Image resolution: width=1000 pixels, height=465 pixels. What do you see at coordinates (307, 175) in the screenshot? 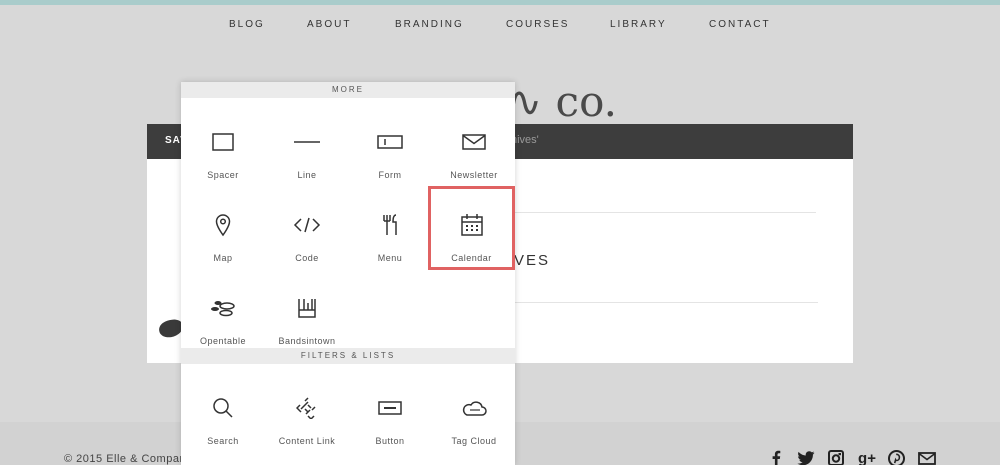
I see `block-label: Line` at bounding box center [307, 175].